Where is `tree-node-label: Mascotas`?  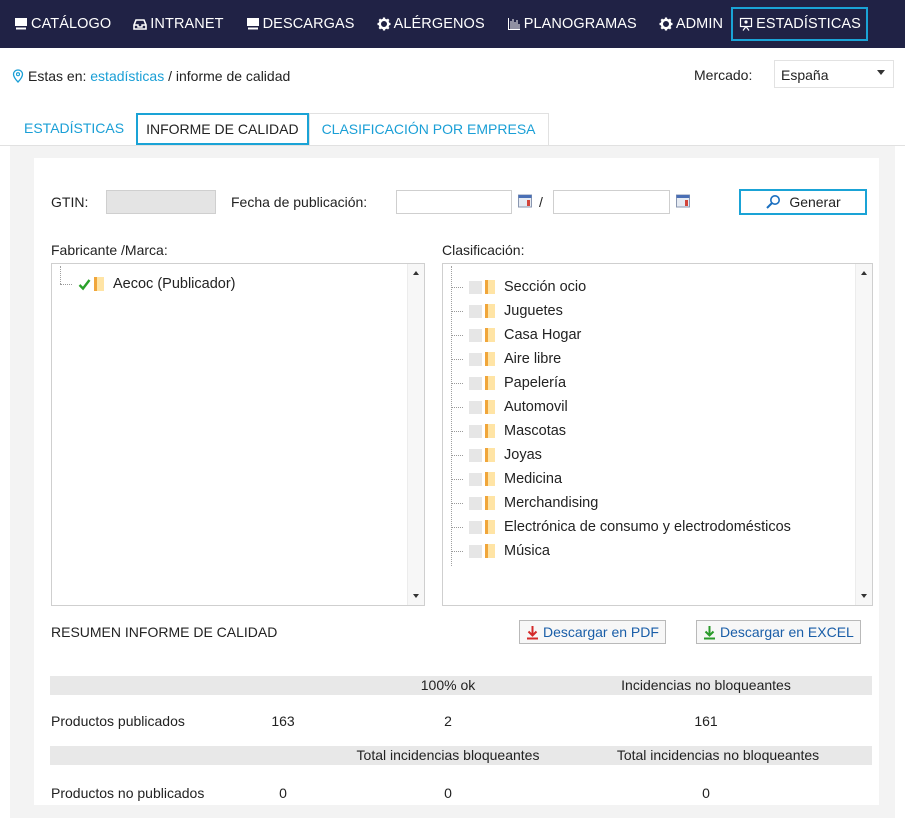
tree-node-label: Mascotas is located at coordinates (535, 431).